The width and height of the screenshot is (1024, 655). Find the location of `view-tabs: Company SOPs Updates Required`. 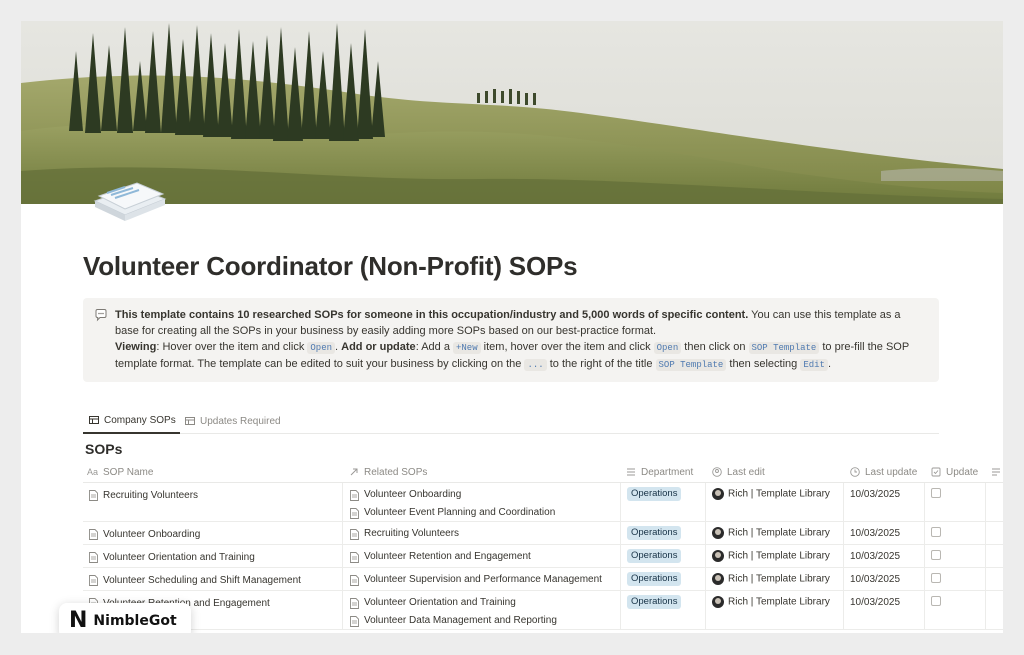

view-tabs: Company SOPs Updates Required is located at coordinates (511, 421).